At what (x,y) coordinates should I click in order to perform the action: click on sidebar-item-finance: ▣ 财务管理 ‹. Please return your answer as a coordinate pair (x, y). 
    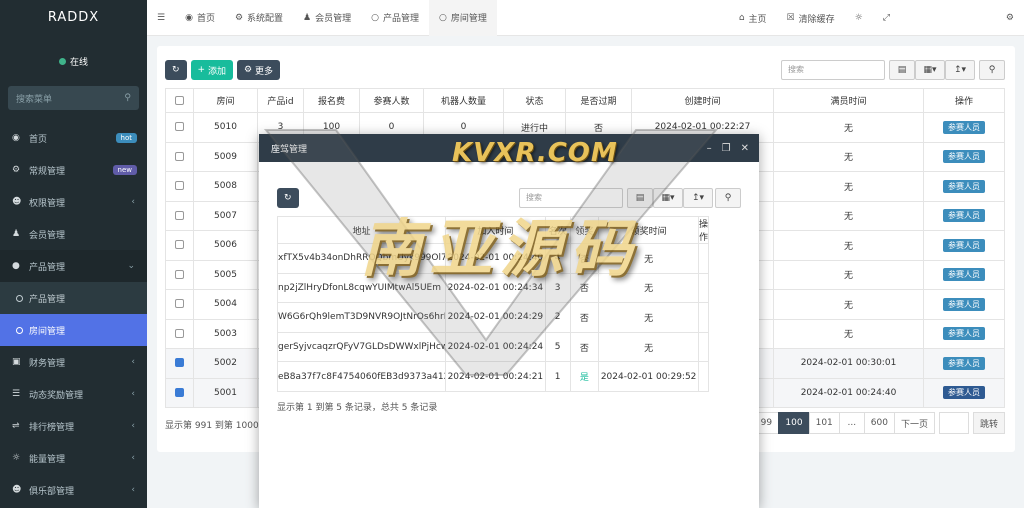
    Looking at the image, I should click on (73, 362).